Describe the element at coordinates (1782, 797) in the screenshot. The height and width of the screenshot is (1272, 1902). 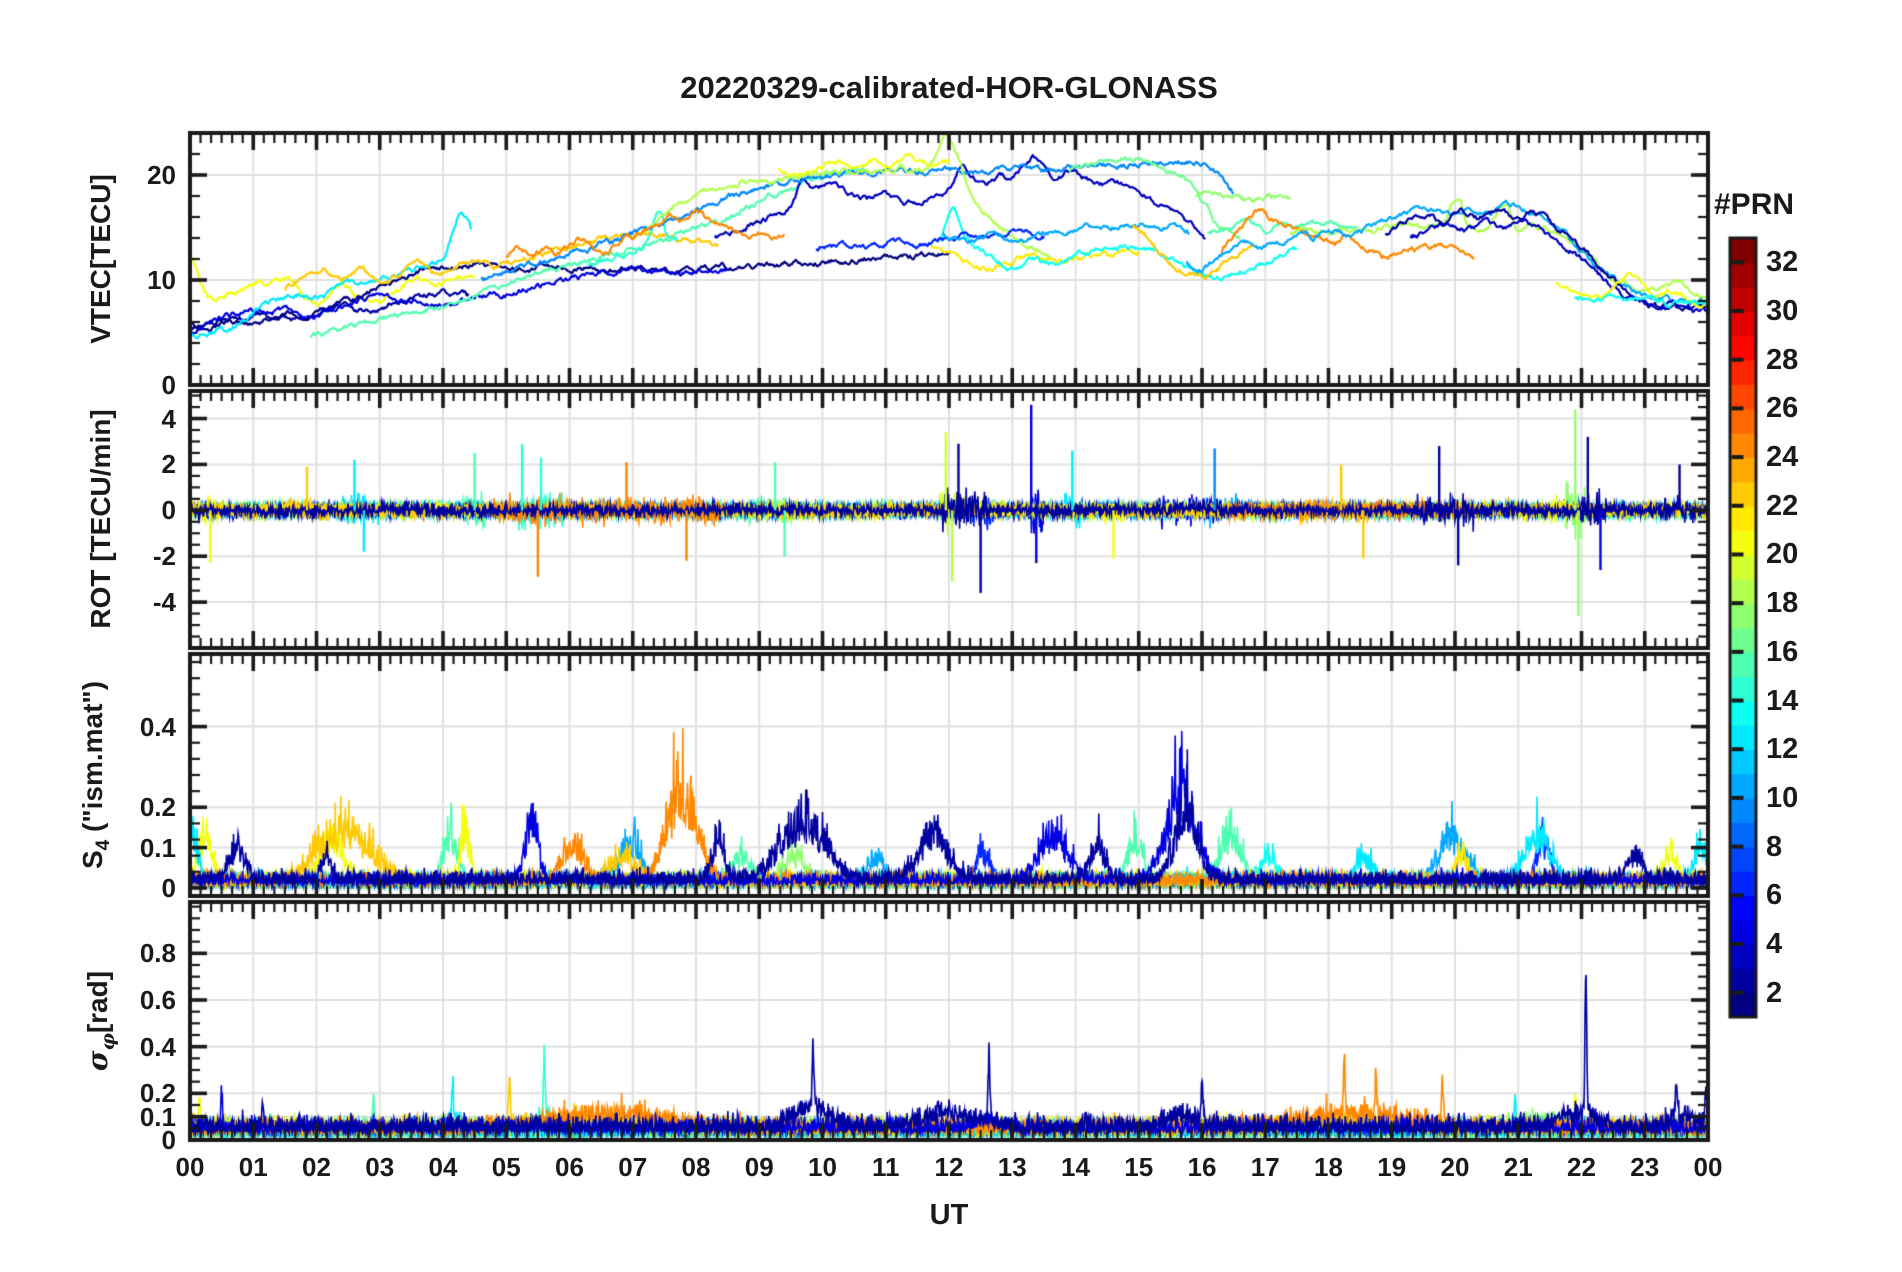
I see `colorbar-tick-label: 10` at that location.